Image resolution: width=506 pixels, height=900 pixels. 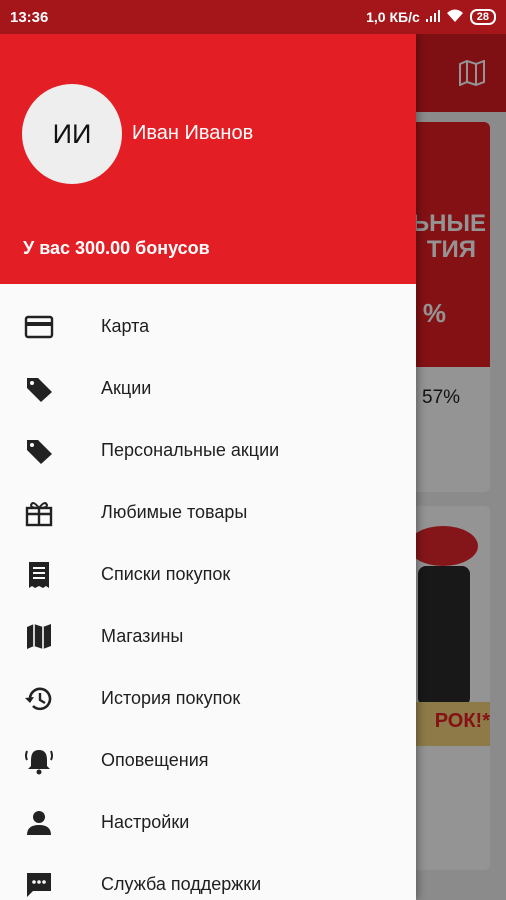 What do you see at coordinates (253, 17) in the screenshot?
I see `status-bar: 13:36 1,0 КБ/с 28` at bounding box center [253, 17].